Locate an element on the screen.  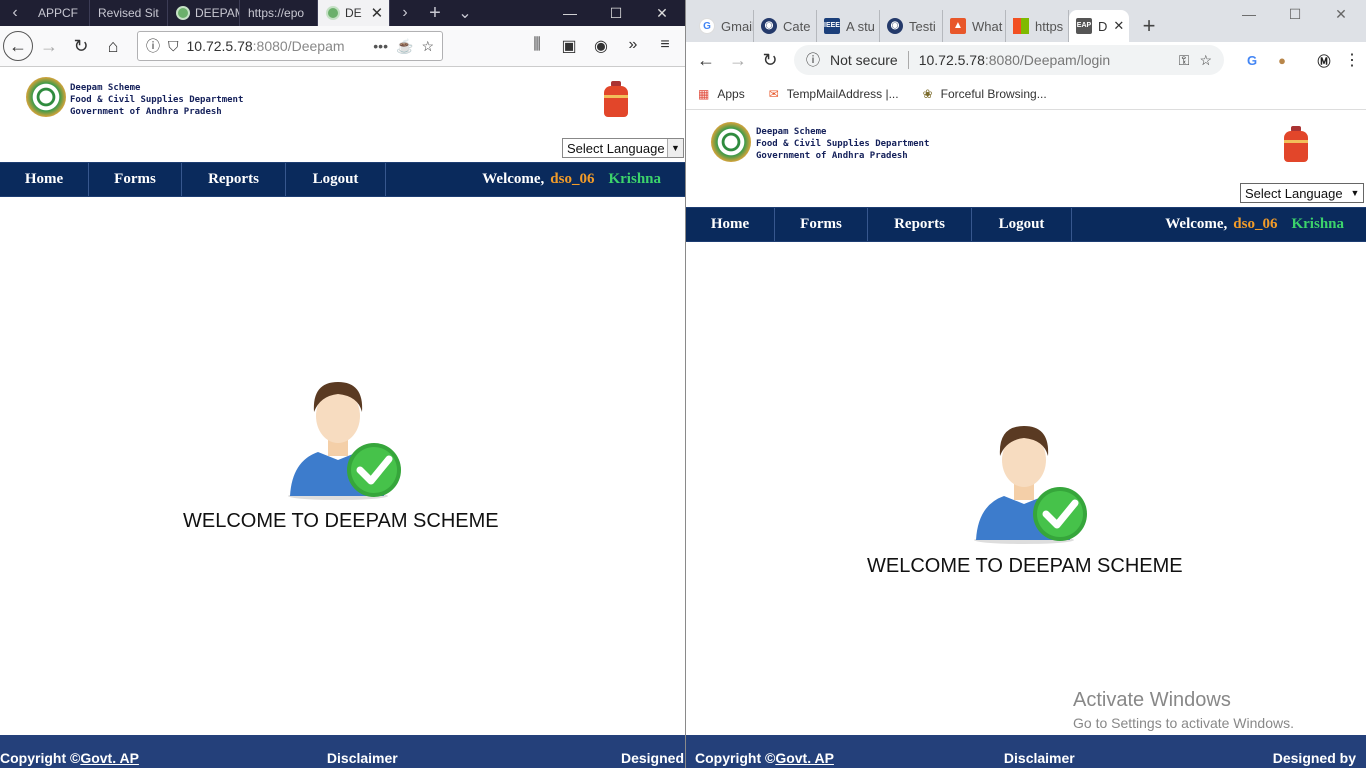
tab-scroll-left-icon: ‹ is located at coordinates (15, 13).